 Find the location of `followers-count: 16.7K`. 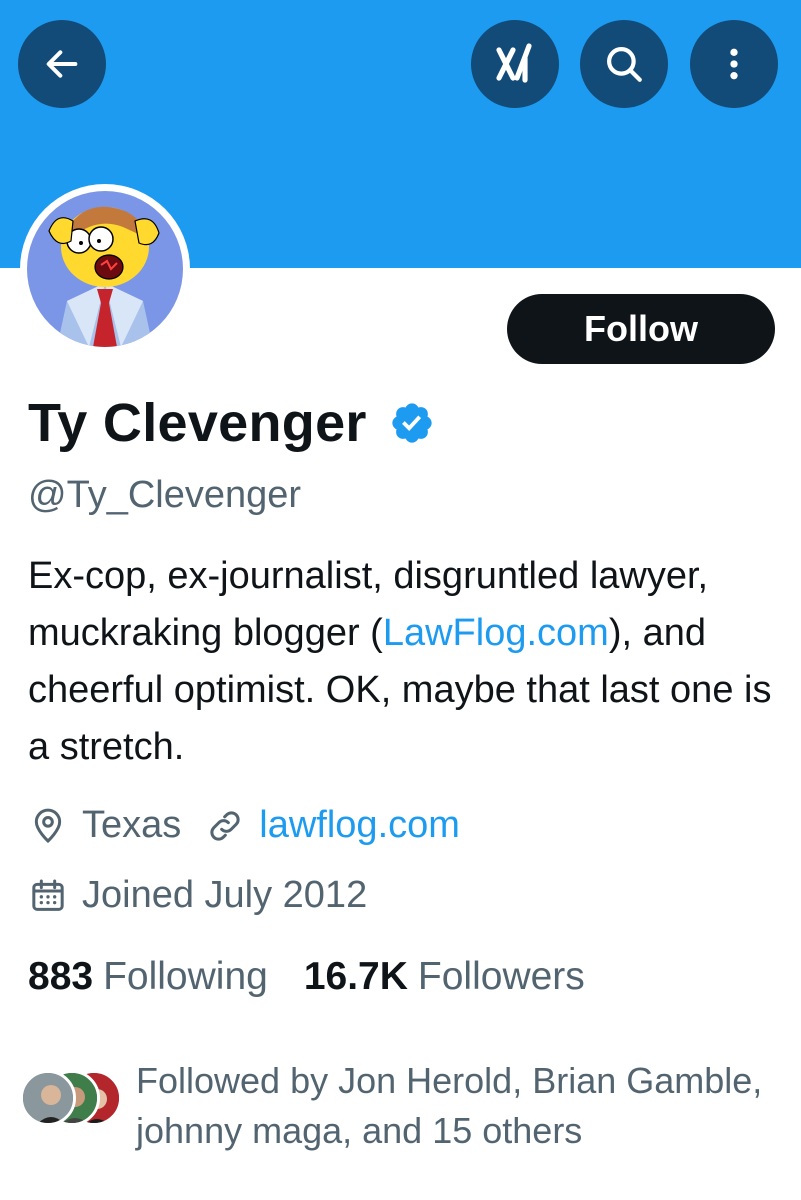

followers-count: 16.7K is located at coordinates (355, 976).